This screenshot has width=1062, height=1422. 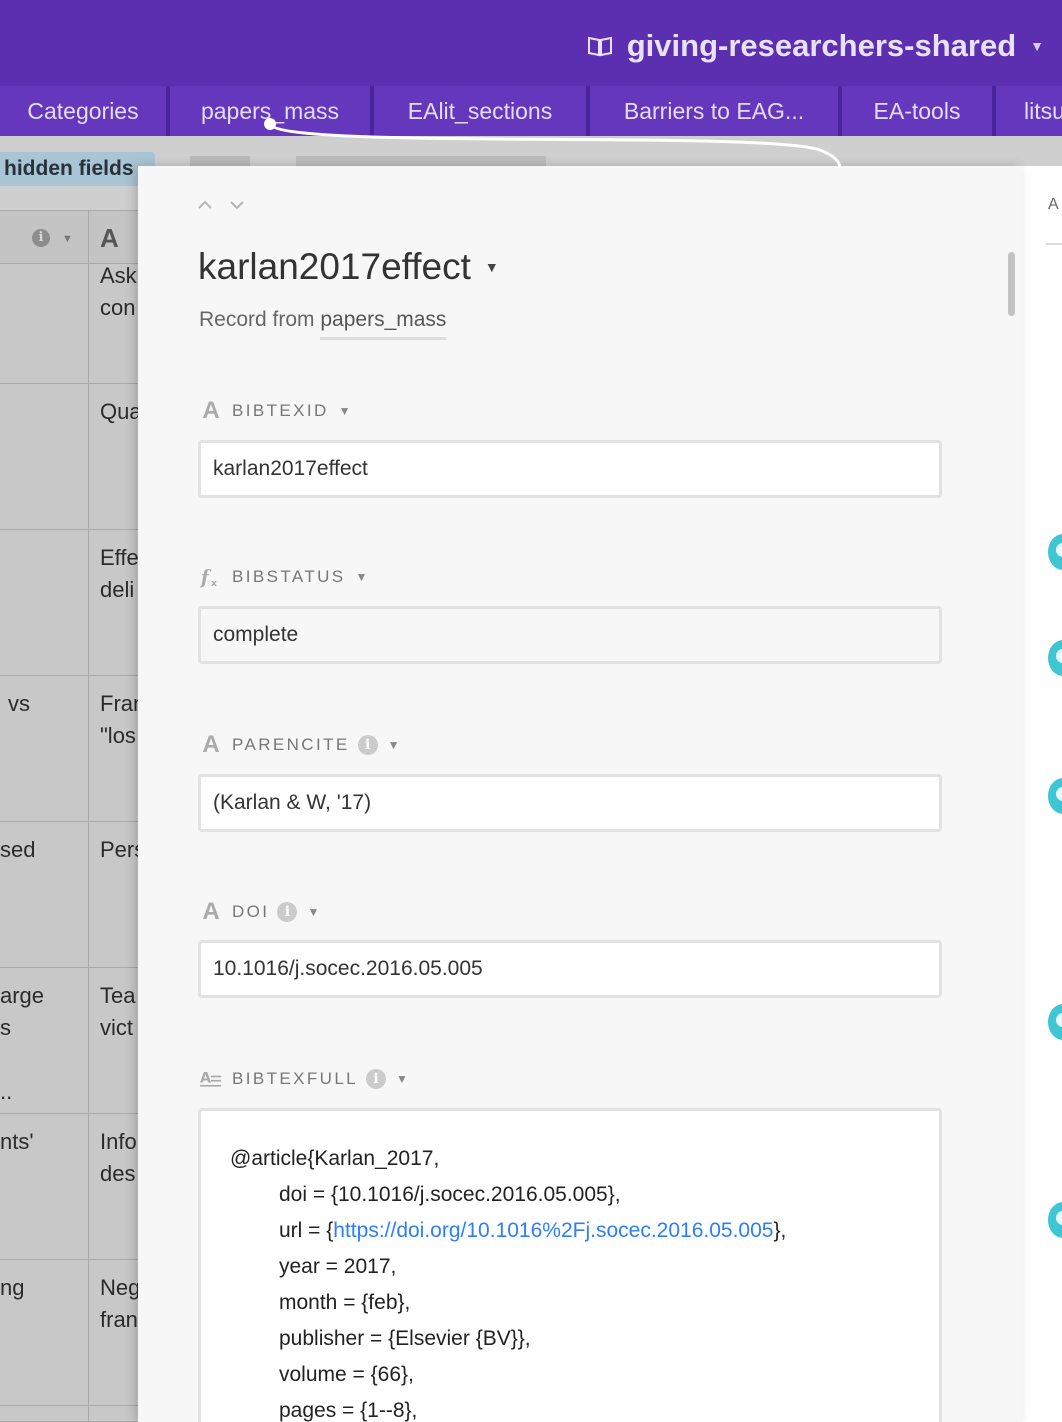 What do you see at coordinates (335, 1158) in the screenshot?
I see `bib-line: @article{Karlan_2017,` at bounding box center [335, 1158].